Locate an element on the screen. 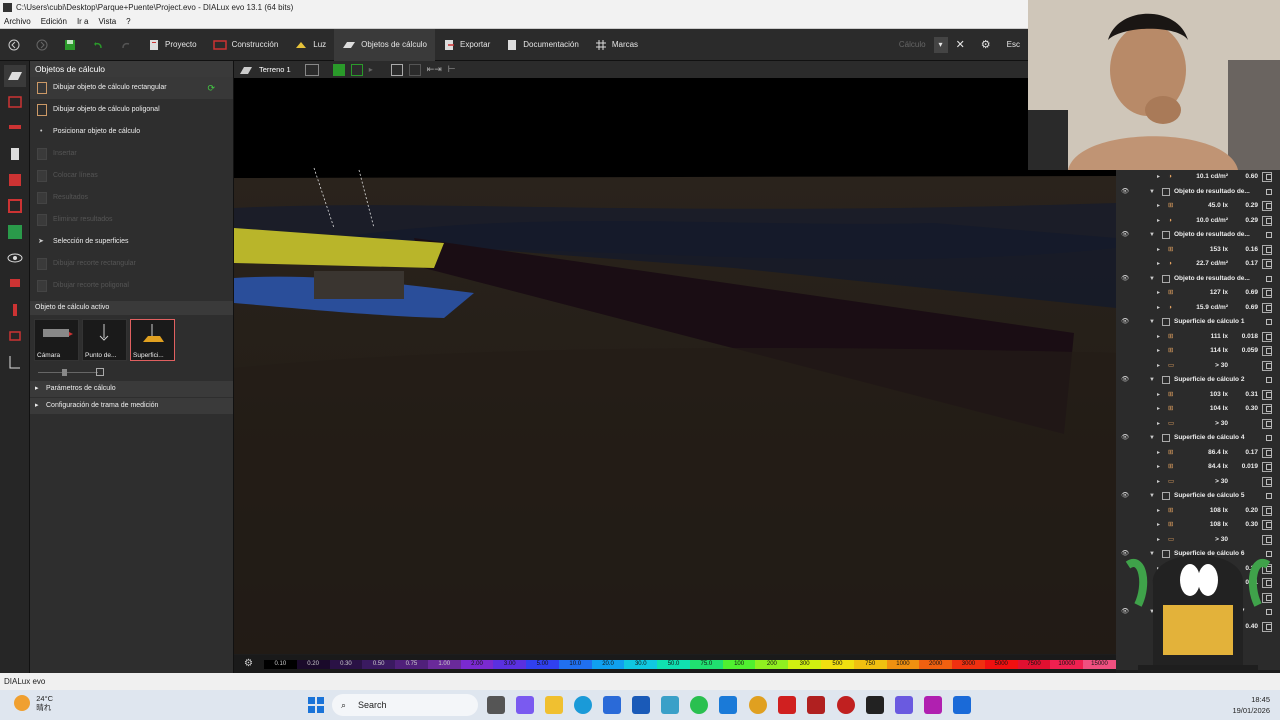 The image size is (1280, 720). tab-objetos-calculo: Objetos de cálculo is located at coordinates (384, 44).